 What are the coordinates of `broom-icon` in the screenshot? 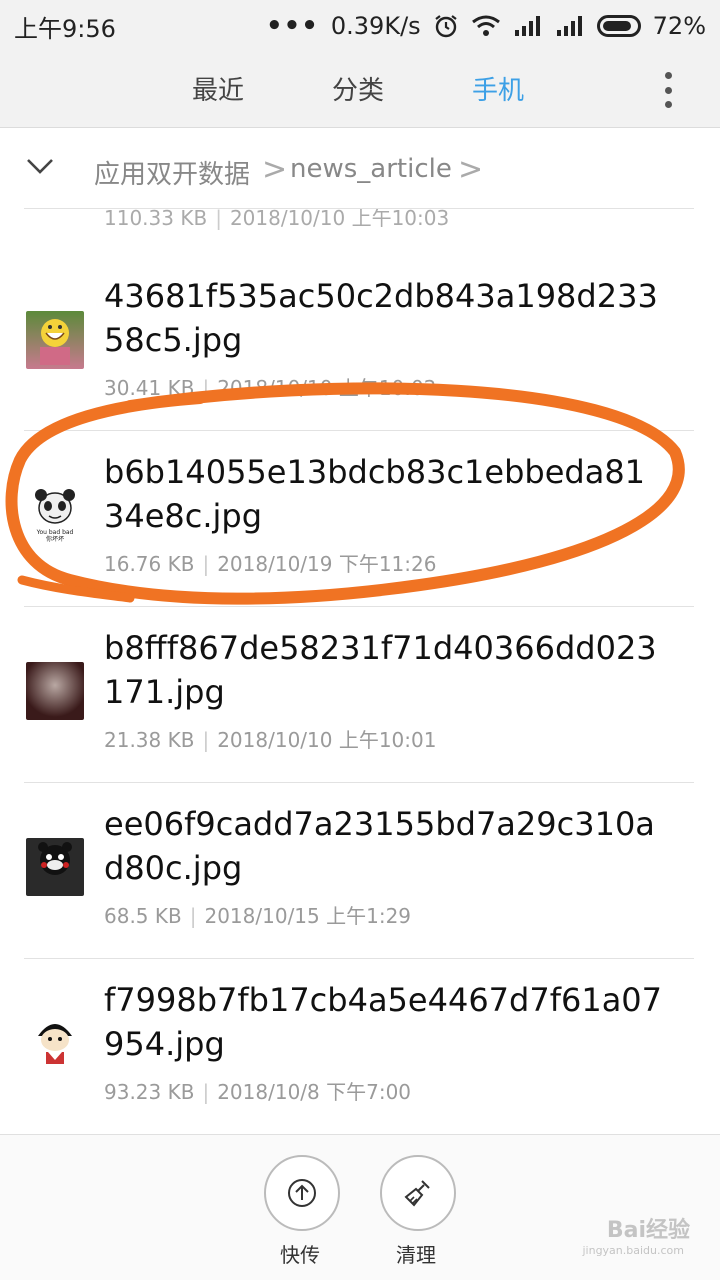 It's located at (417, 1193).